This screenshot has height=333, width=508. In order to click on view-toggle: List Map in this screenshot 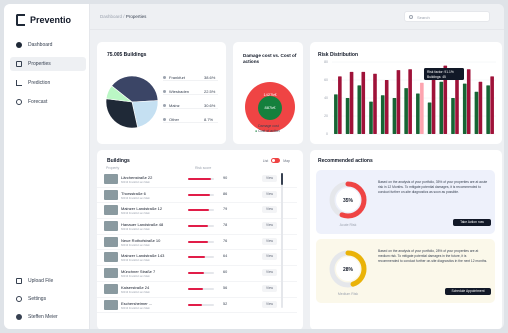, I will do `click(276, 160)`.